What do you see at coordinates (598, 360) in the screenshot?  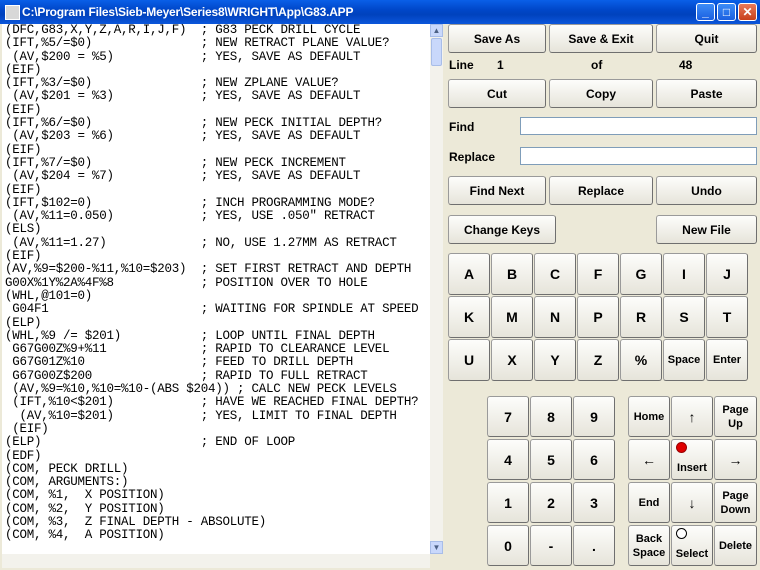 I see `key-z: Z` at bounding box center [598, 360].